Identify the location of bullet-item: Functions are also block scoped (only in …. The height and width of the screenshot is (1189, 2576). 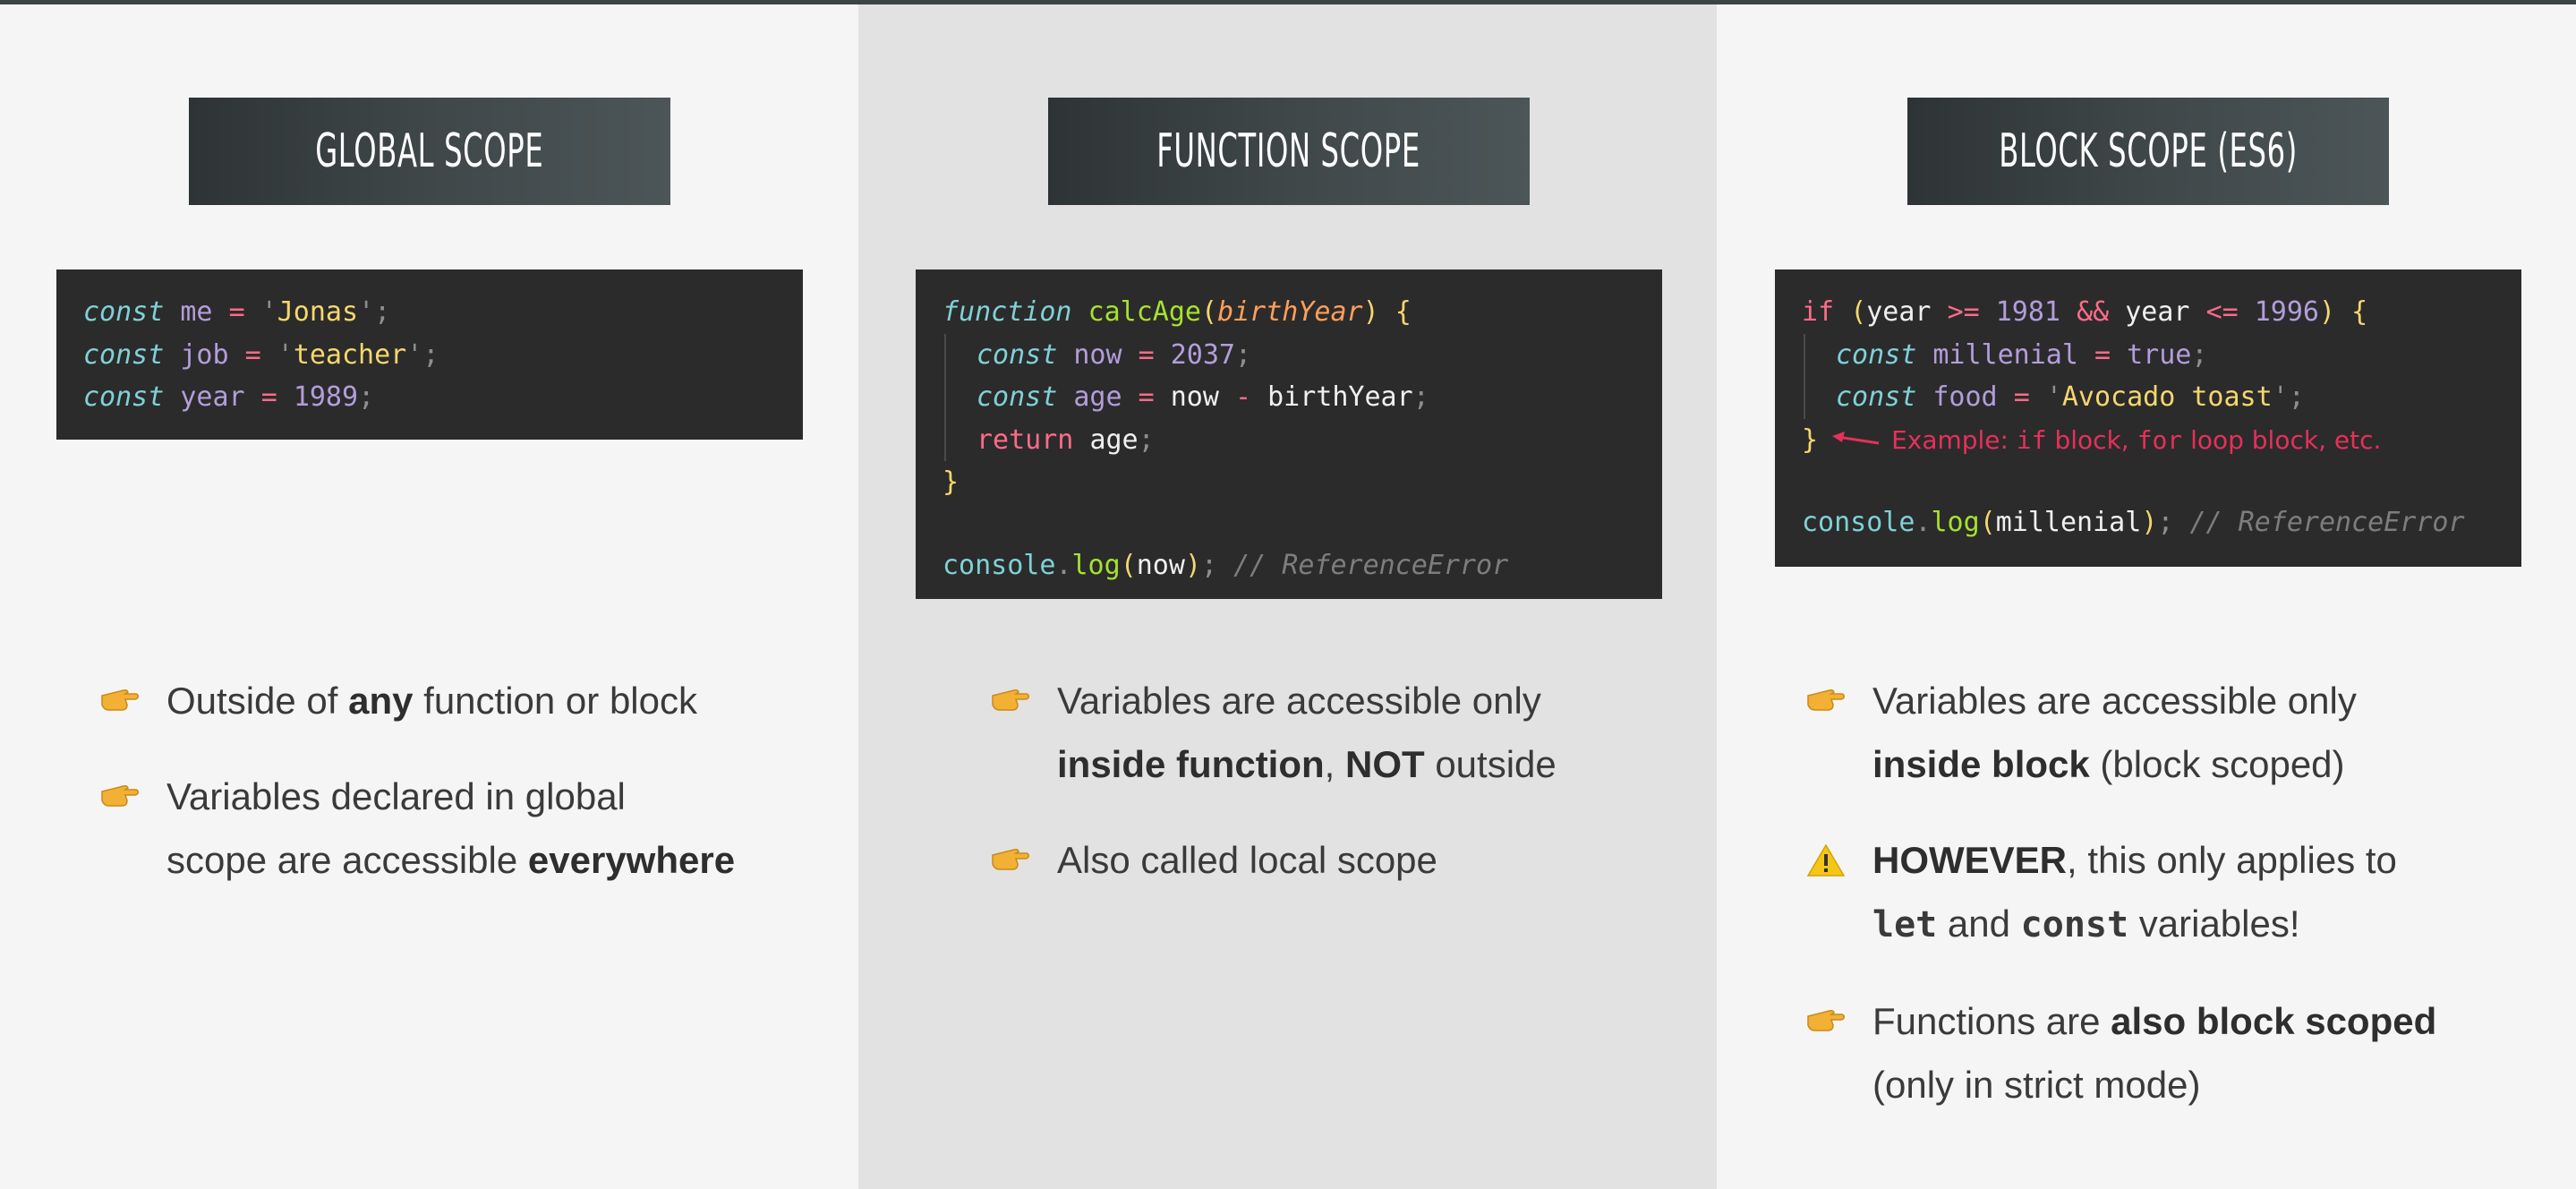
(2191, 1052).